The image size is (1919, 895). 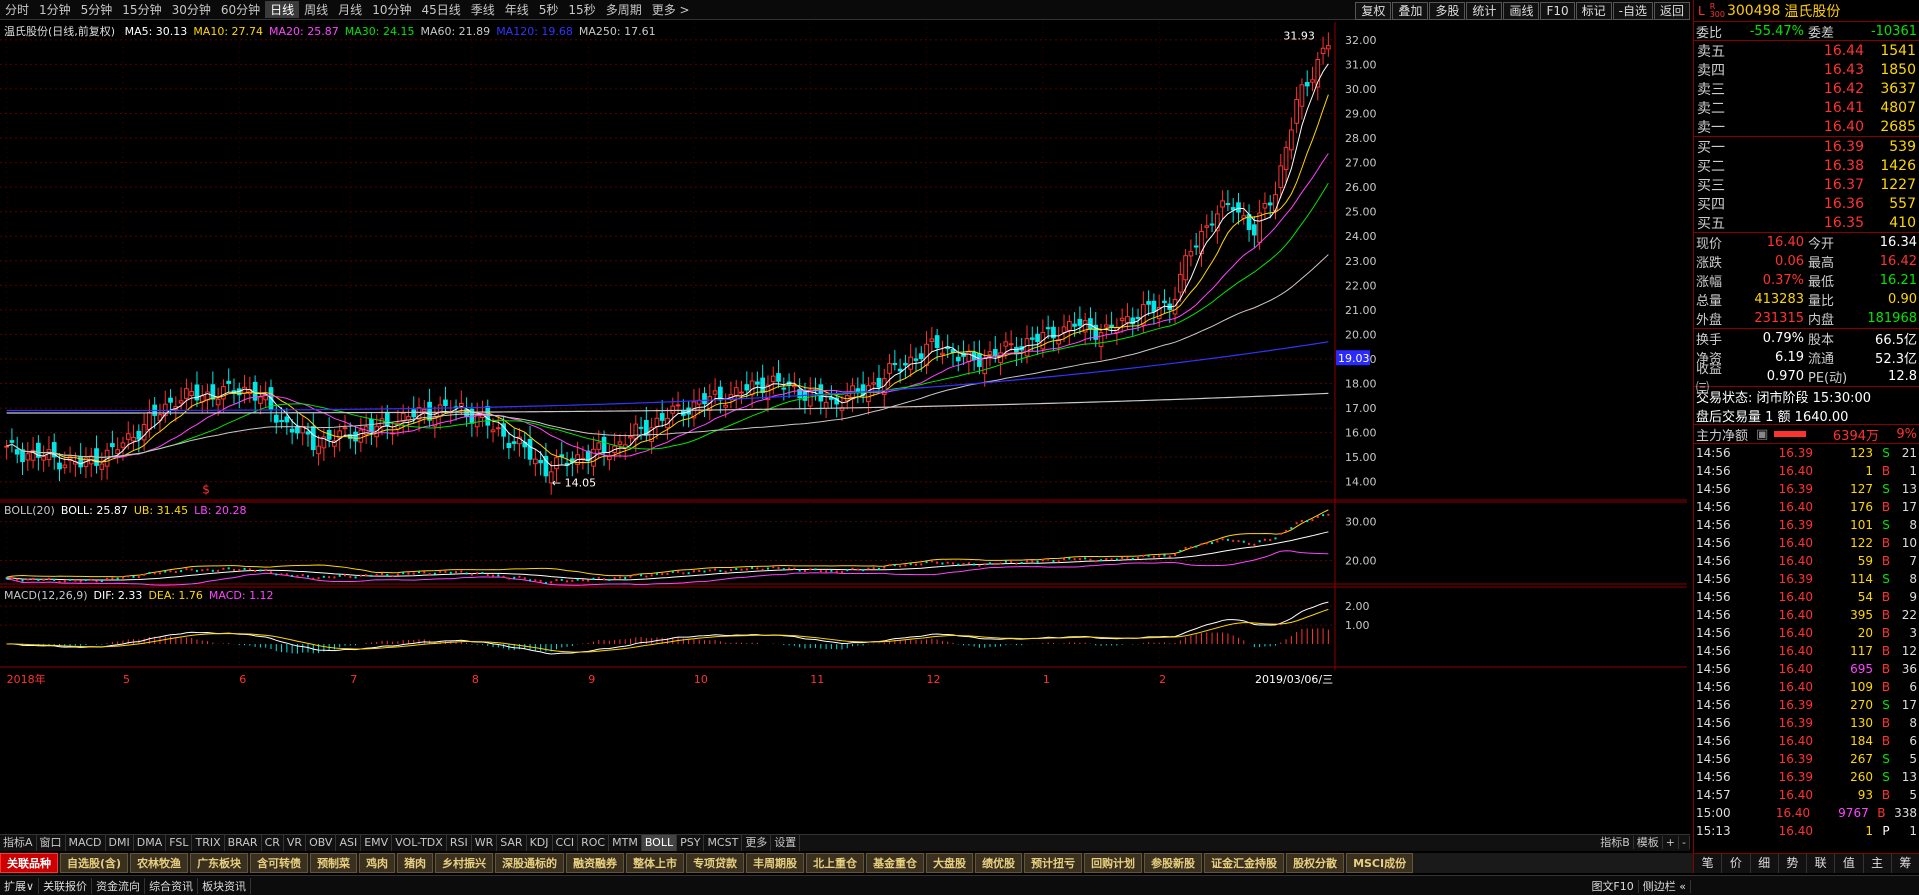 I want to click on indicator-tab: RSI, so click(x=459, y=843).